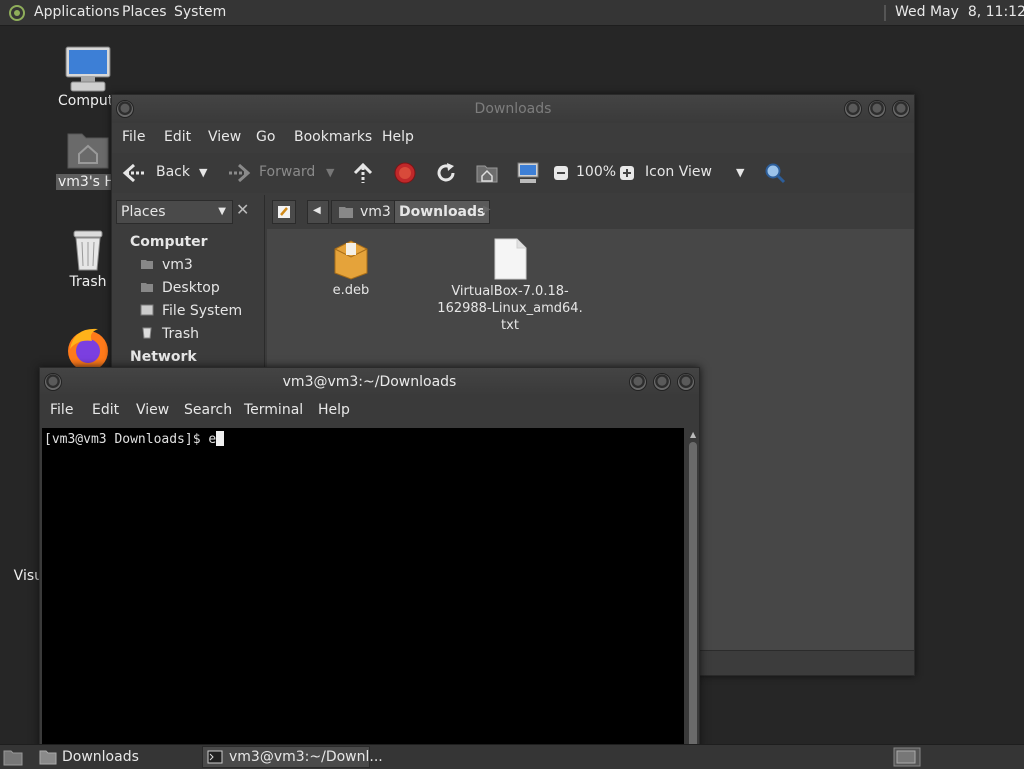  Describe the element at coordinates (510, 259) in the screenshot. I see `text-file-icon` at that location.